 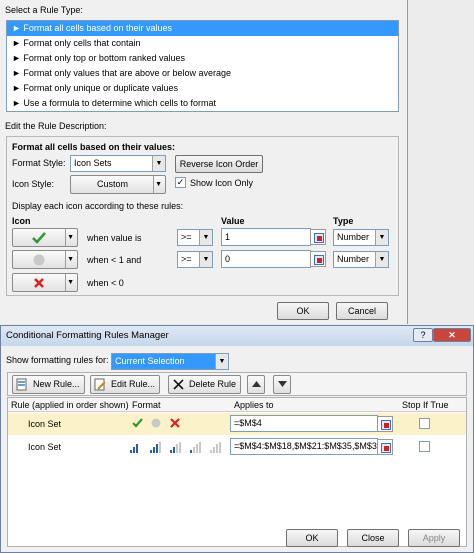 I want to click on table-row: Icon Set =$M$4, so click(x=237, y=424).